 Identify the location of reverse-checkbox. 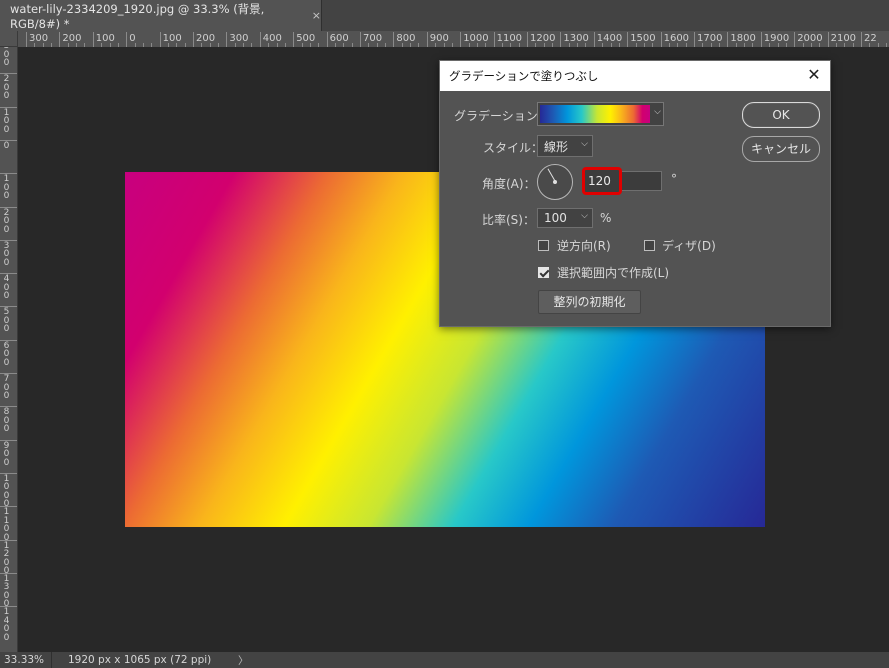
(543, 245).